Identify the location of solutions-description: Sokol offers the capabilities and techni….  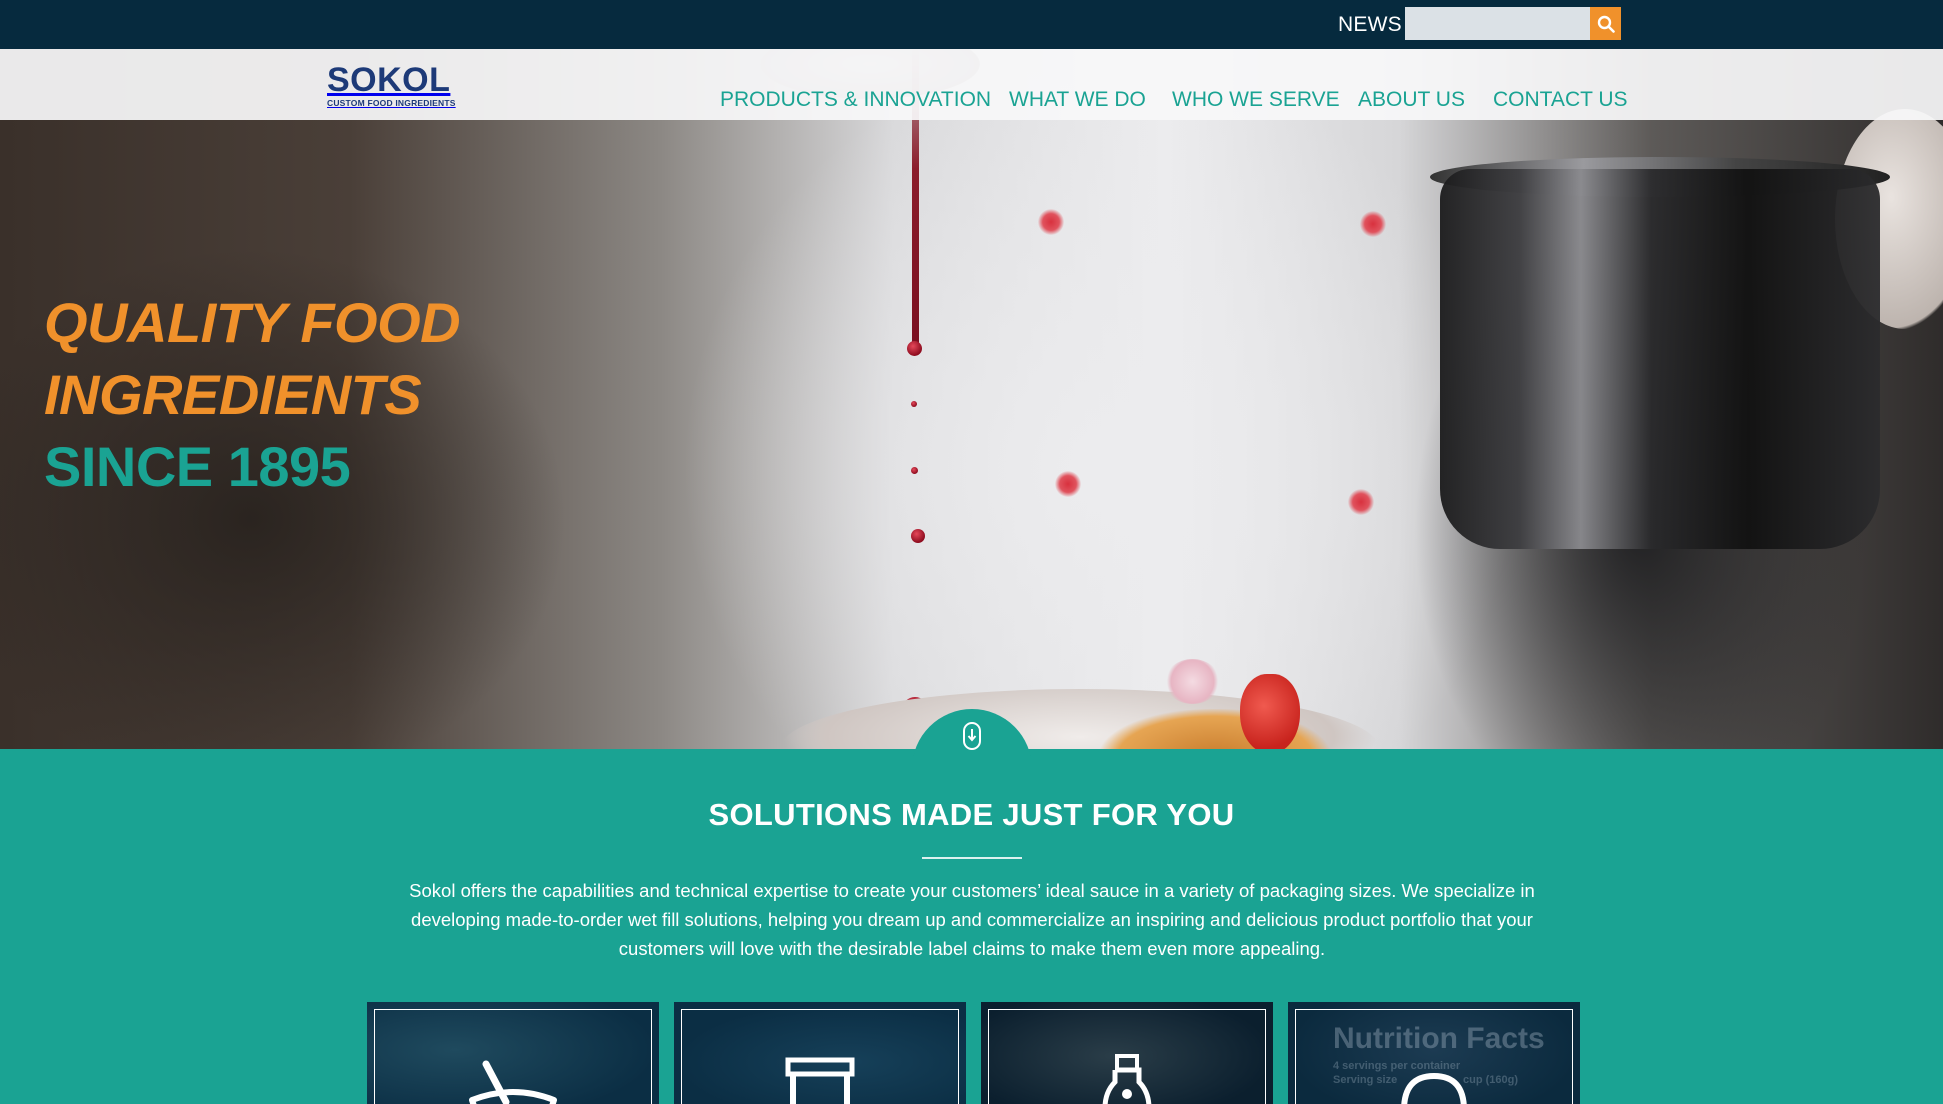
(972, 919).